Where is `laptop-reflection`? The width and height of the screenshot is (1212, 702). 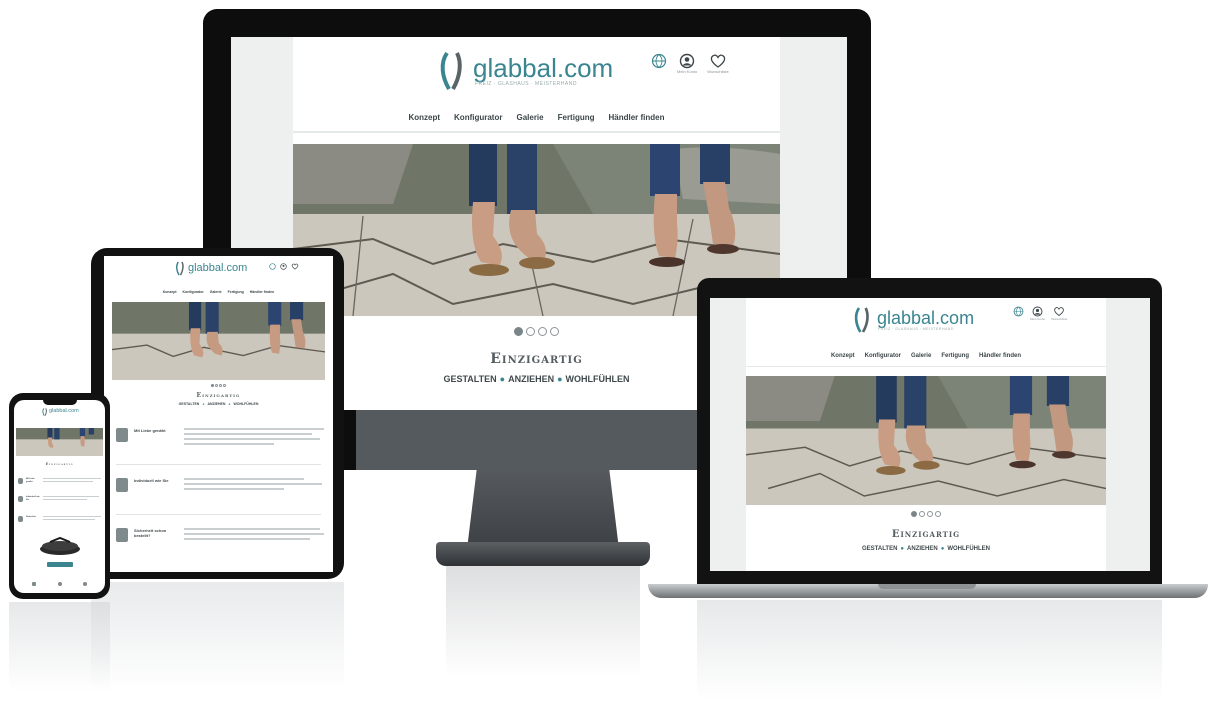
laptop-reflection is located at coordinates (929, 650).